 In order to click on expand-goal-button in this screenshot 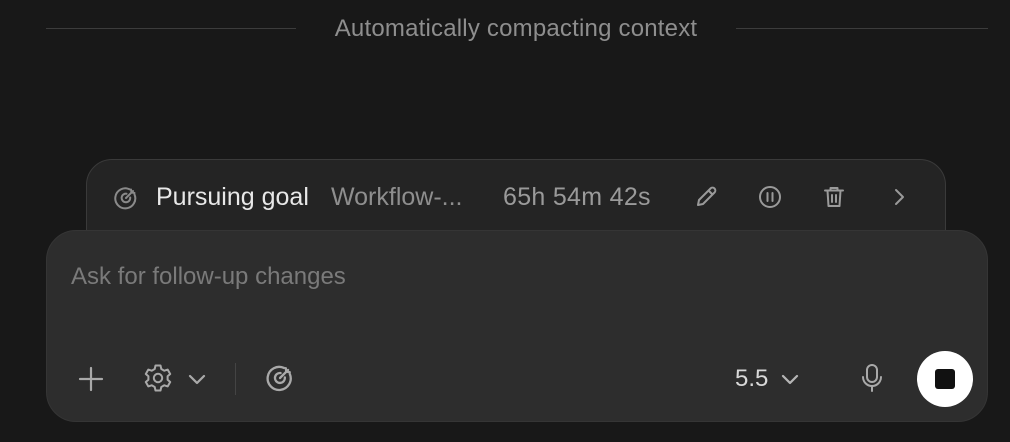, I will do `click(899, 197)`.